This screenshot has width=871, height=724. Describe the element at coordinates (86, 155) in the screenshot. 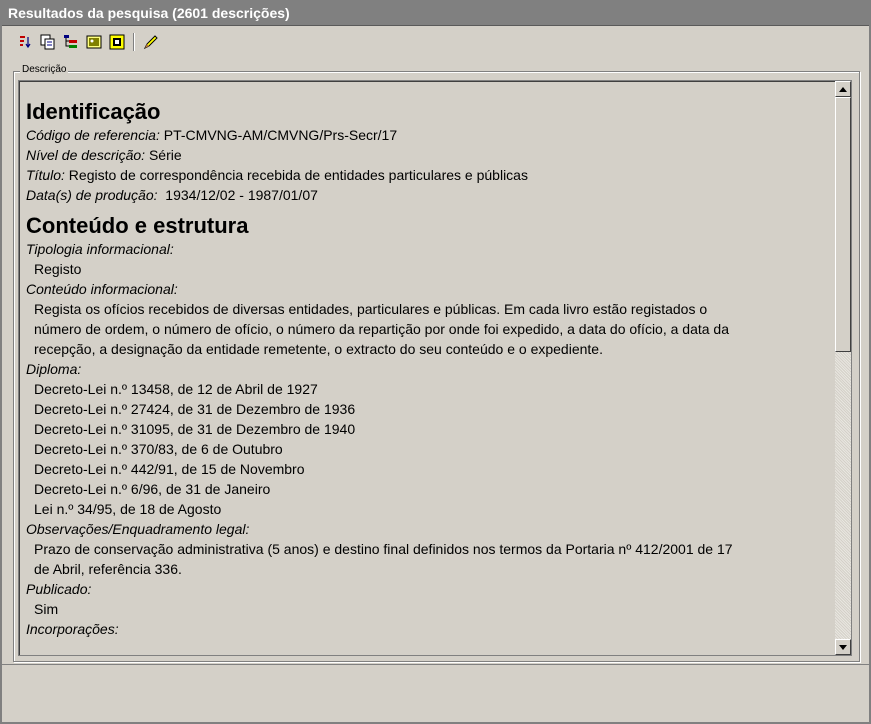

I see `nivel-label: Nível de descrição:` at that location.